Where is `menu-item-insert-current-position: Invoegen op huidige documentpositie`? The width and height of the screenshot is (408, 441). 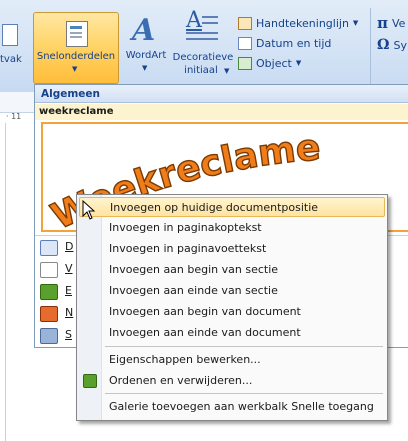
menu-item-insert-current-position: Invoegen op huidige documentpositie is located at coordinates (232, 207).